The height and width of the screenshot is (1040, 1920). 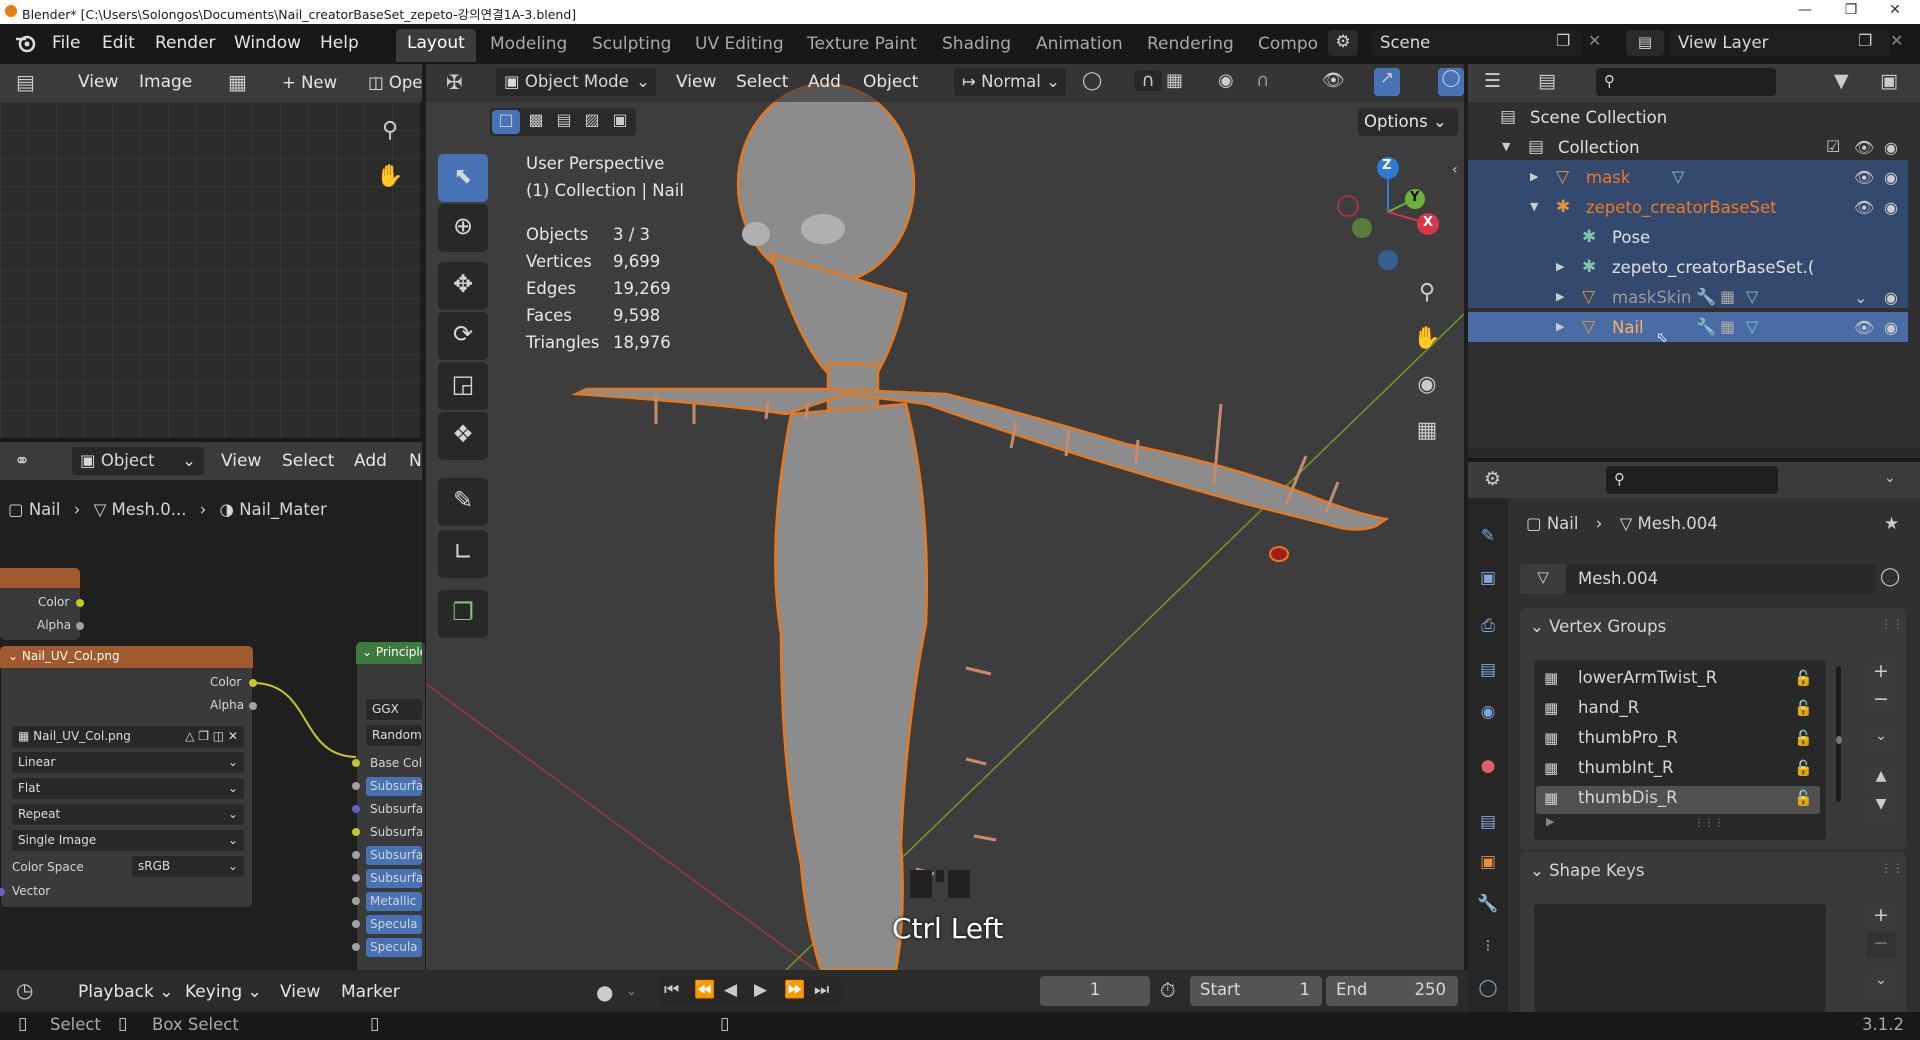 What do you see at coordinates (394, 709) in the screenshot?
I see `distribution-dropdown: GGX` at bounding box center [394, 709].